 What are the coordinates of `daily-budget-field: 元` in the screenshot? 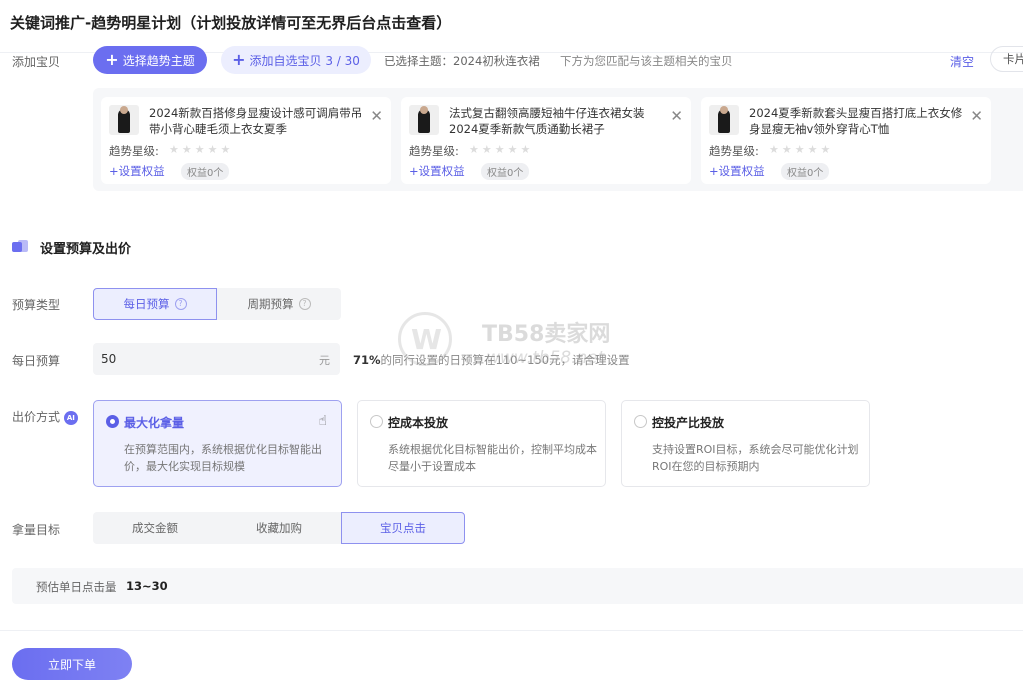 It's located at (216, 359).